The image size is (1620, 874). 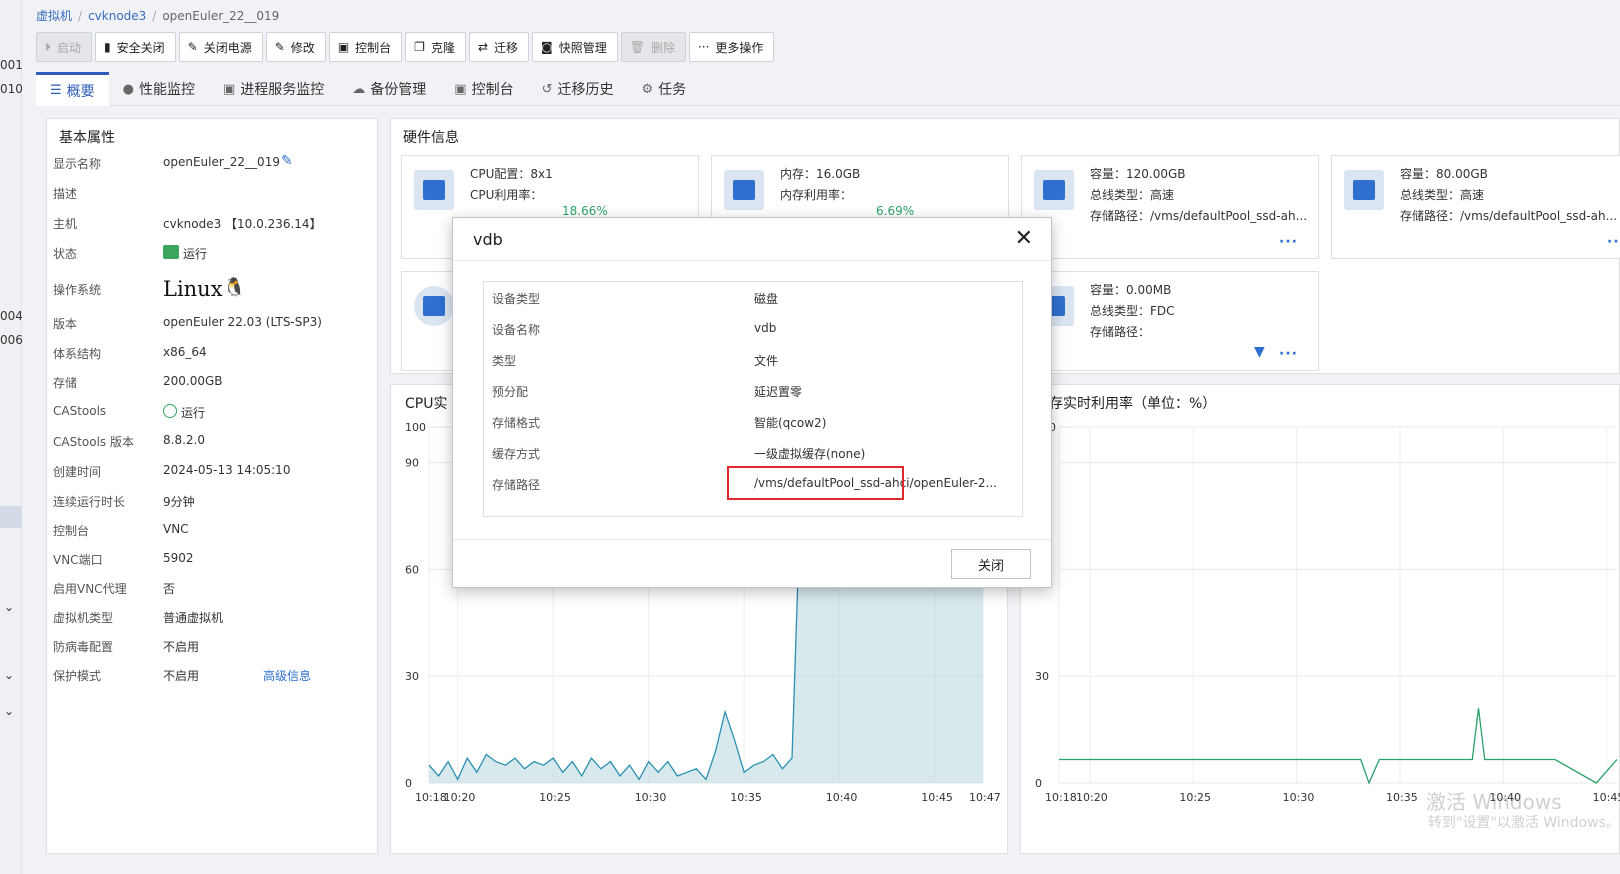 I want to click on edit-icon: ✎, so click(x=279, y=47).